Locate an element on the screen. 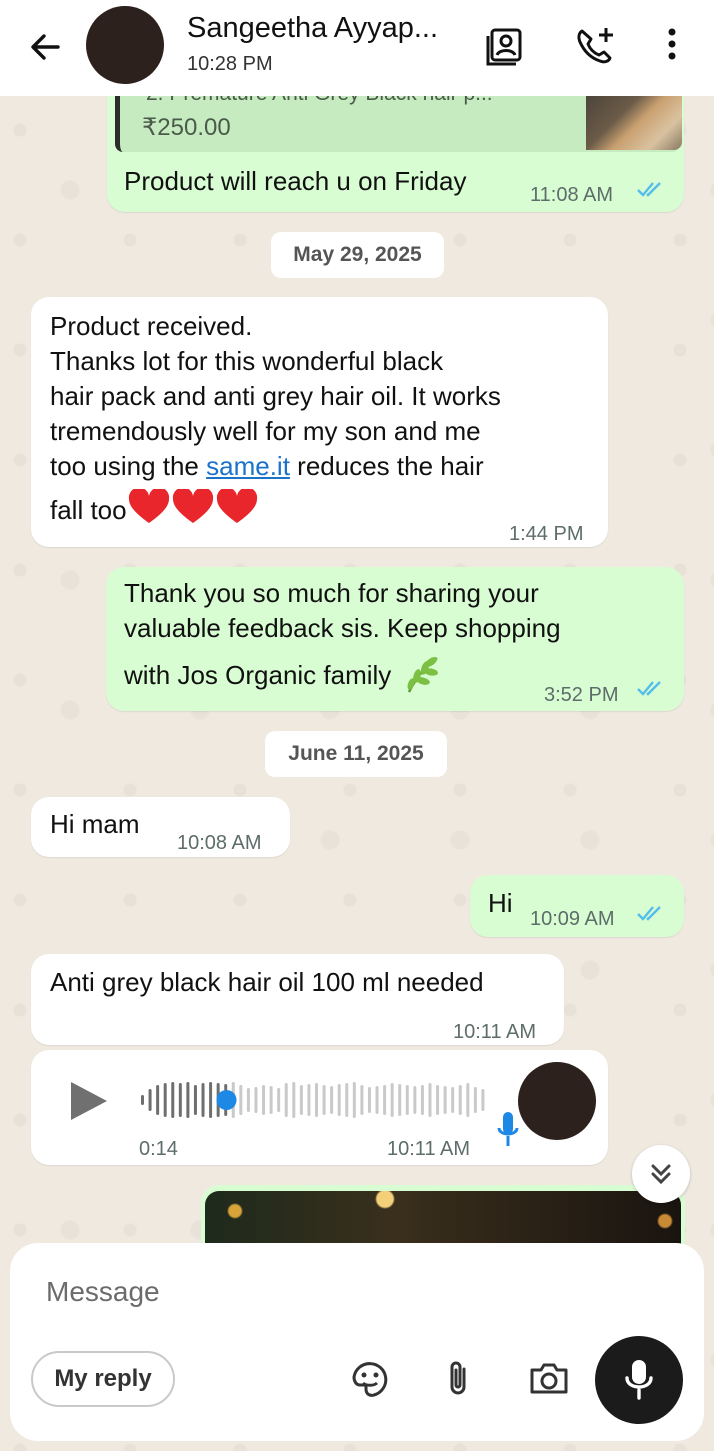  back-arrow-icon is located at coordinates (45, 47).